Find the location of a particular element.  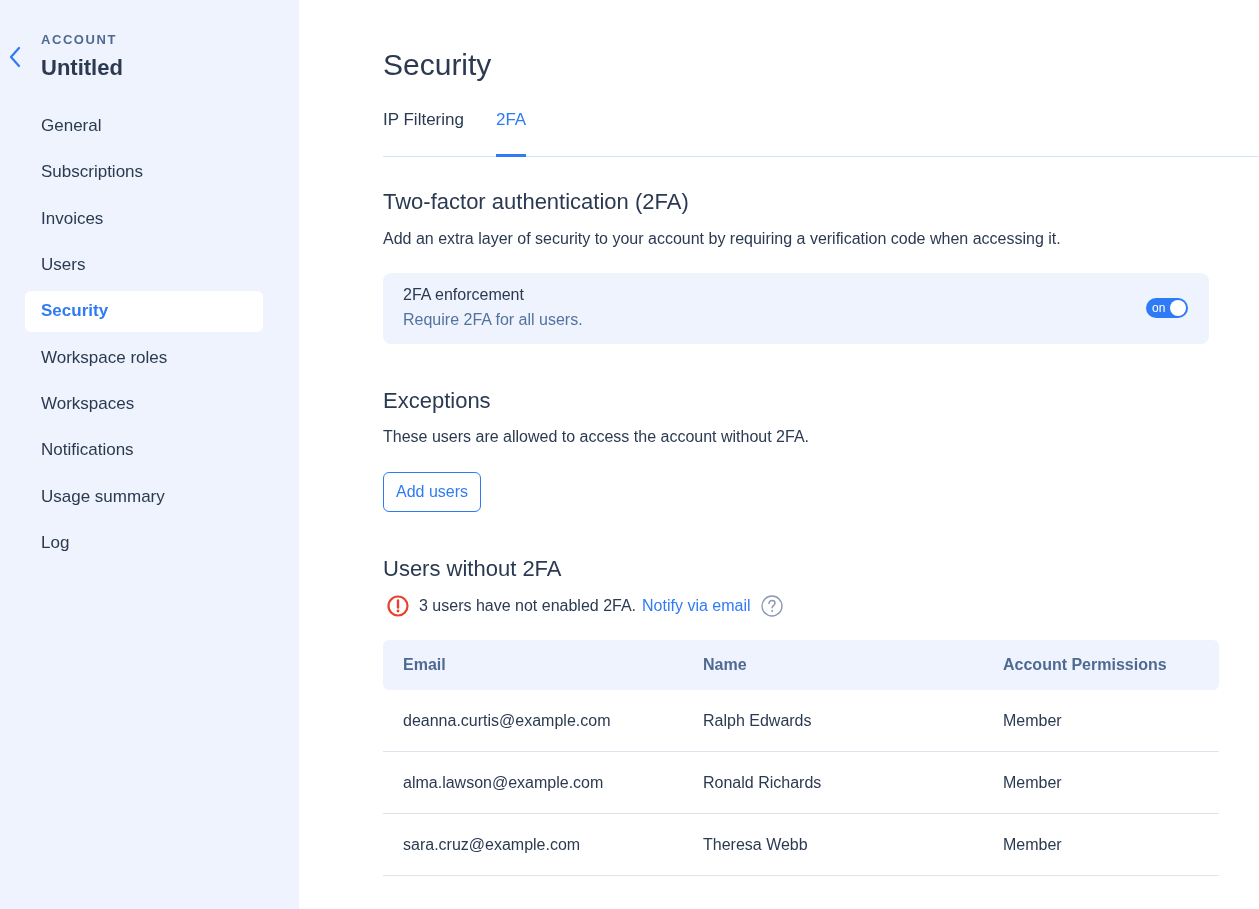

table-cell: deanna.curtis@example.com is located at coordinates (507, 720).